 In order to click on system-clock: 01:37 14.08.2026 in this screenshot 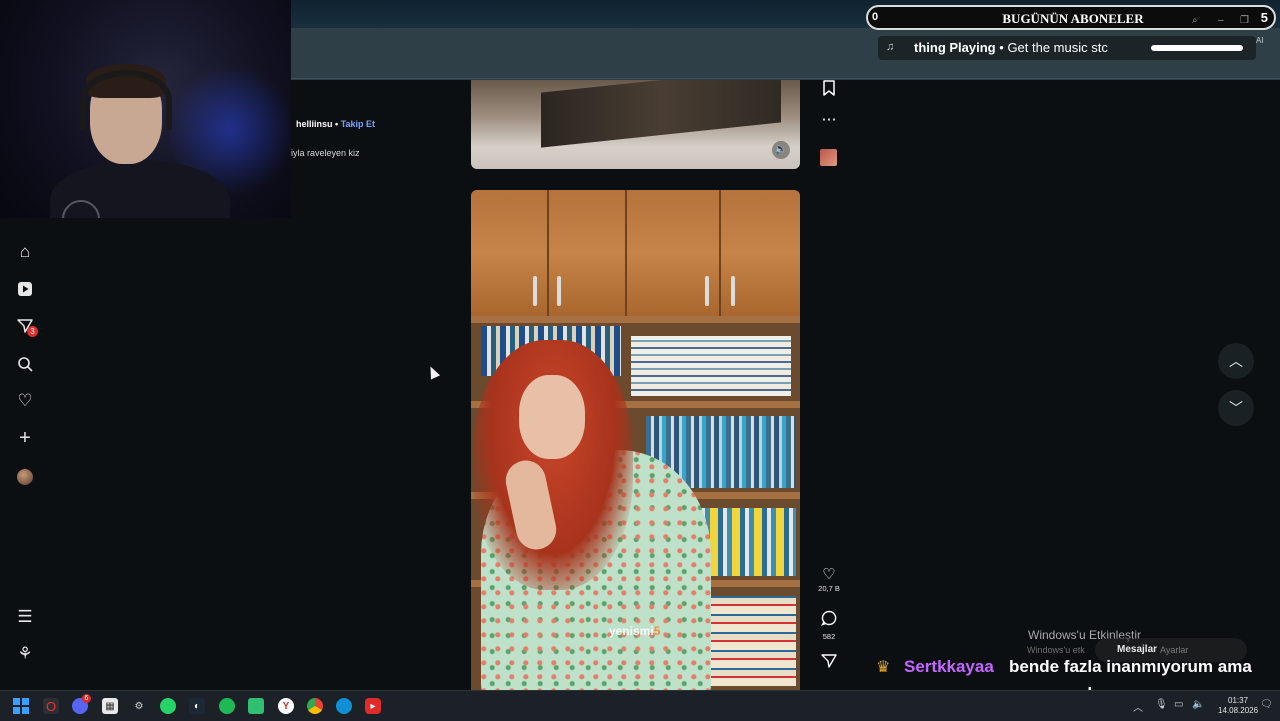, I will do `click(1238, 706)`.